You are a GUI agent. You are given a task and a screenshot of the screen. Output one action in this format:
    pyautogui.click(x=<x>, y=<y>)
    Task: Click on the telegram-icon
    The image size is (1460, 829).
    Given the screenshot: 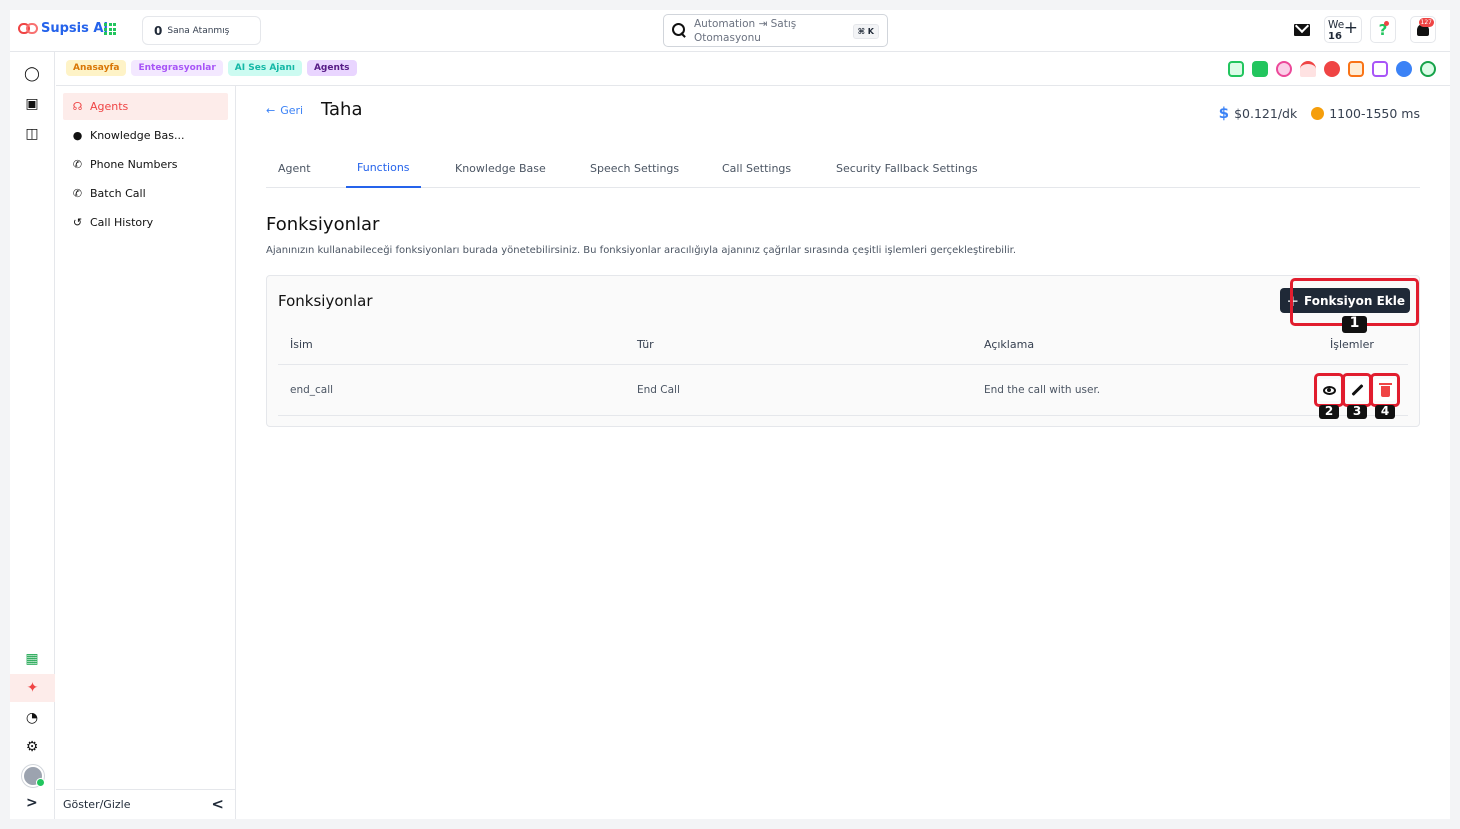 What is the action you would take?
    pyautogui.click(x=1332, y=69)
    